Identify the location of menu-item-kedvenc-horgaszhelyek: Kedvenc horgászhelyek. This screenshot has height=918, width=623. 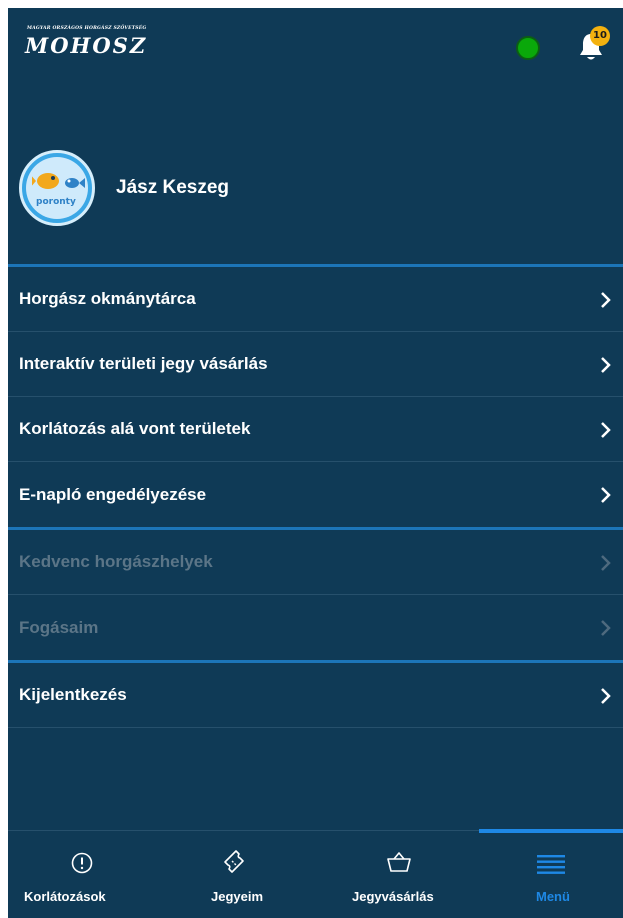
(315, 562).